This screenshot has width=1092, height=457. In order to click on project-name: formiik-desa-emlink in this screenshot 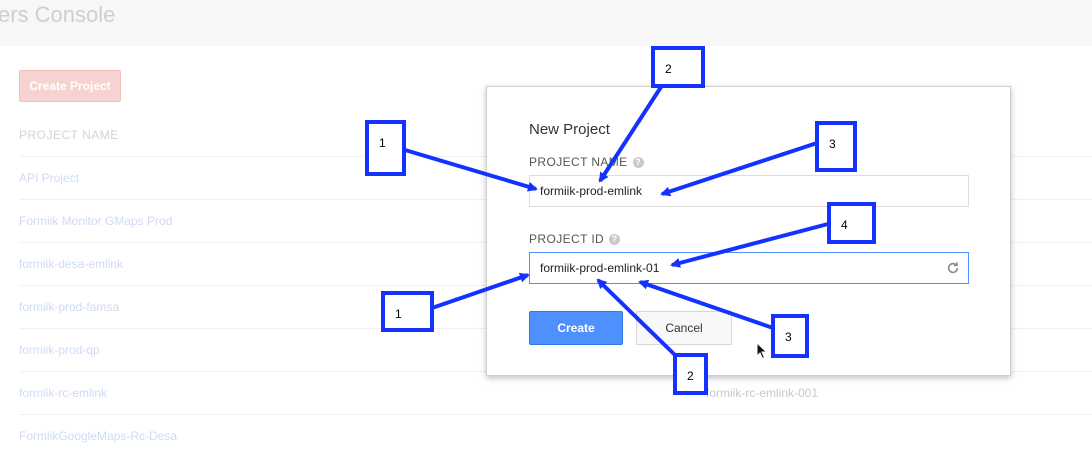, I will do `click(71, 264)`.